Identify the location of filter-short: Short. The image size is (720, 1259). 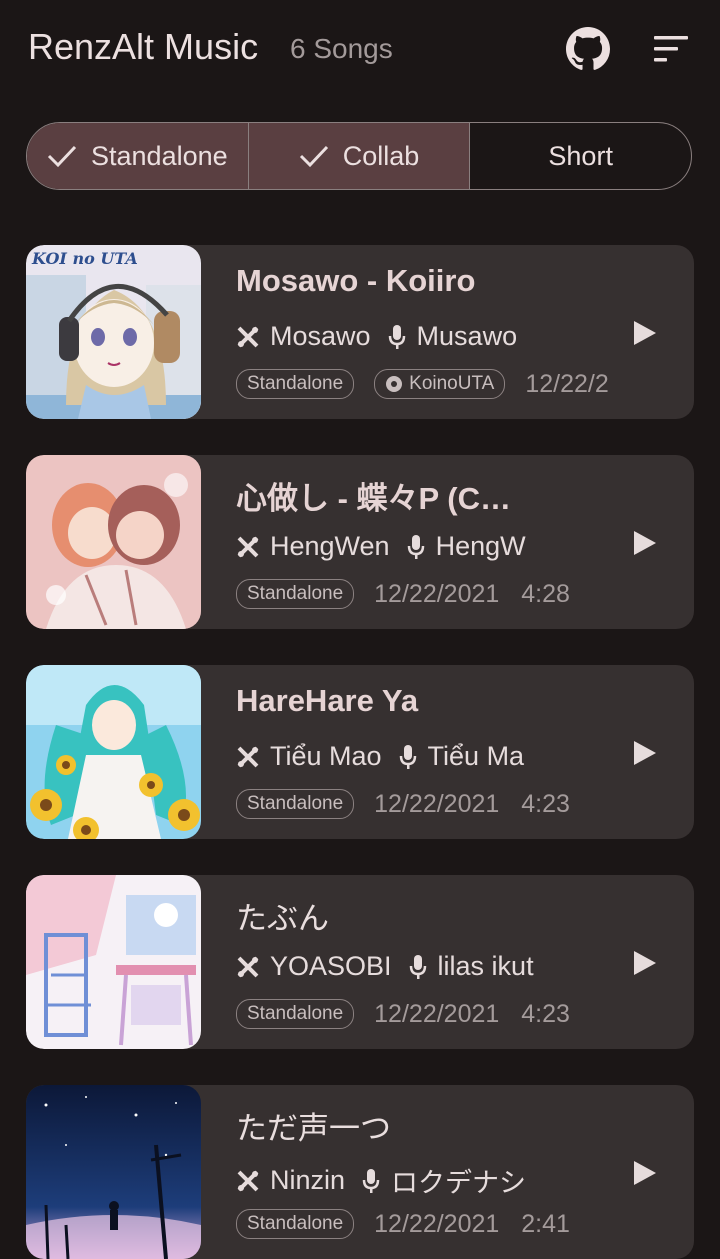
(580, 156).